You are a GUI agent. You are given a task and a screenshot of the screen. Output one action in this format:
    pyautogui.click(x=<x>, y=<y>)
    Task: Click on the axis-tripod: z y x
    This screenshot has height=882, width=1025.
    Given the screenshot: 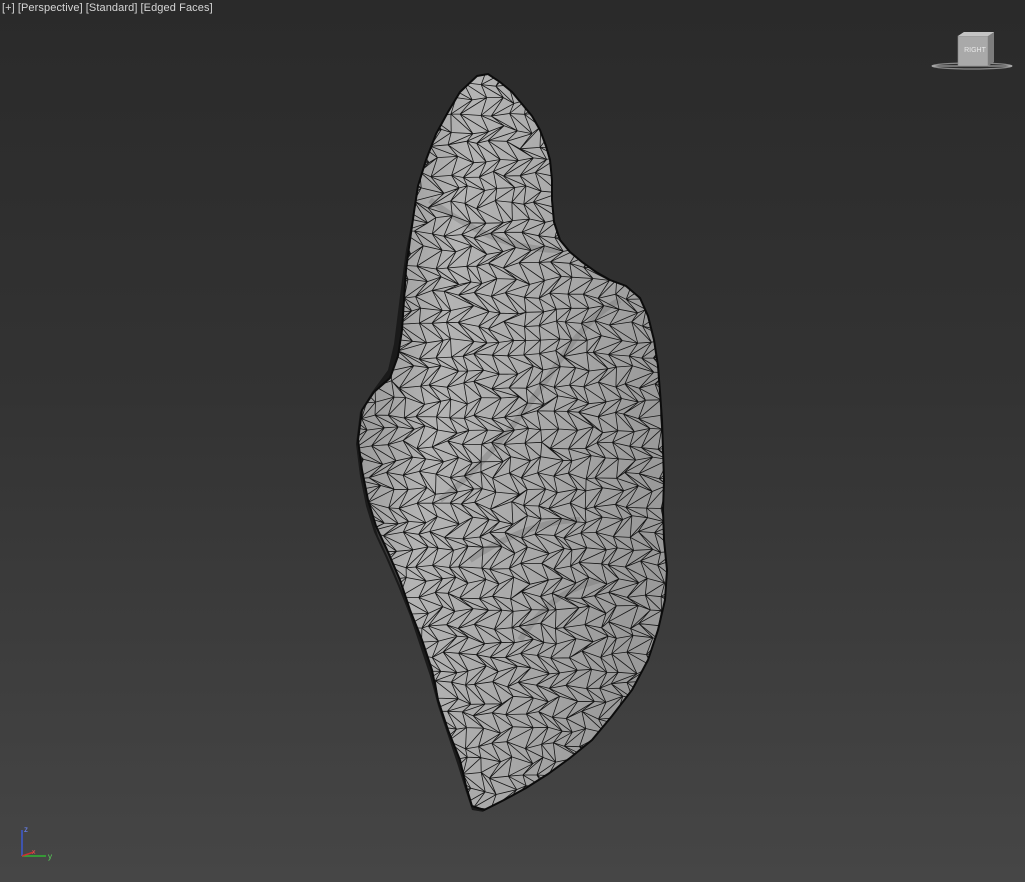 What is the action you would take?
    pyautogui.click(x=37, y=844)
    